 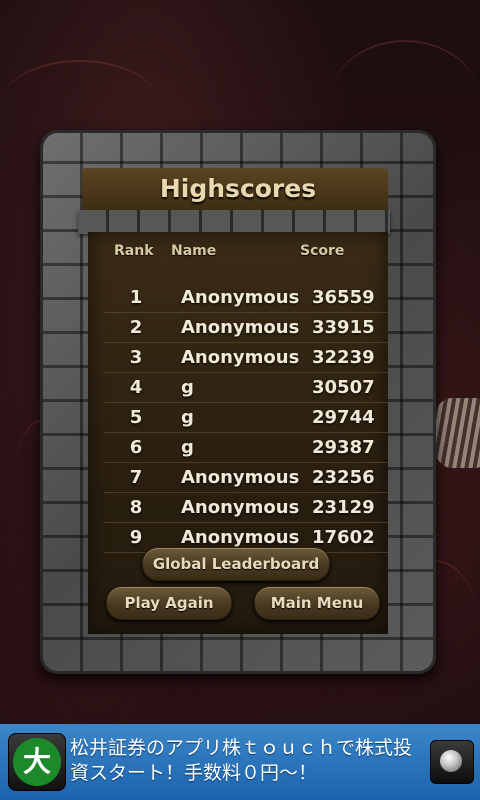 What do you see at coordinates (134, 251) in the screenshot?
I see `column-header-rank: Rank` at bounding box center [134, 251].